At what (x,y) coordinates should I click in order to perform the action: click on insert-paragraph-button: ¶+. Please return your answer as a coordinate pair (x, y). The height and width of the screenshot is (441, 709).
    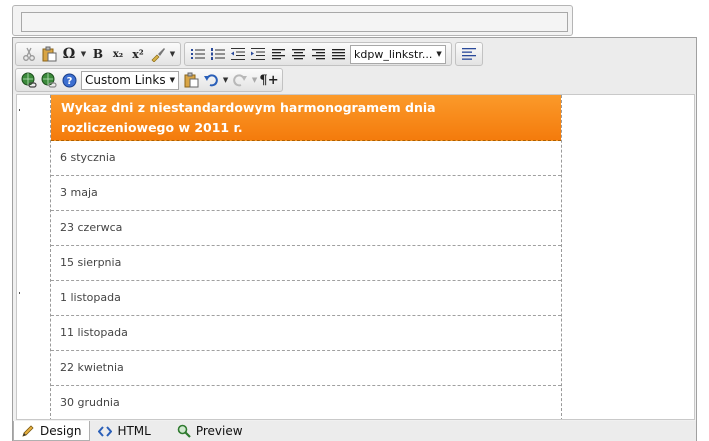
    Looking at the image, I should click on (269, 80).